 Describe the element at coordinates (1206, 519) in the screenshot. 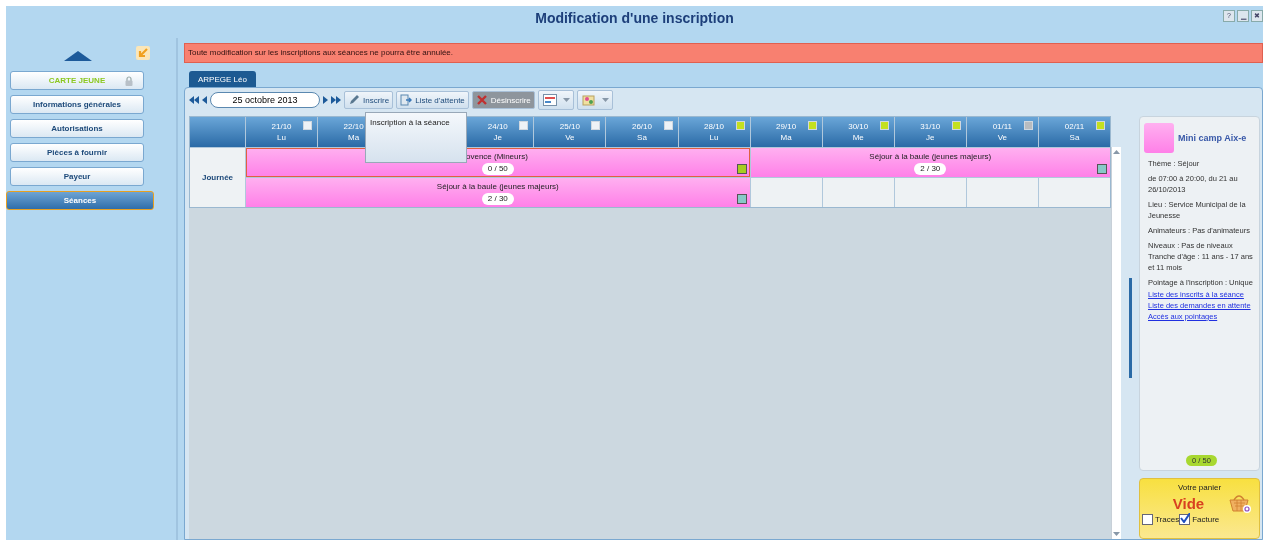

I see `checkbox-label: Facture` at that location.